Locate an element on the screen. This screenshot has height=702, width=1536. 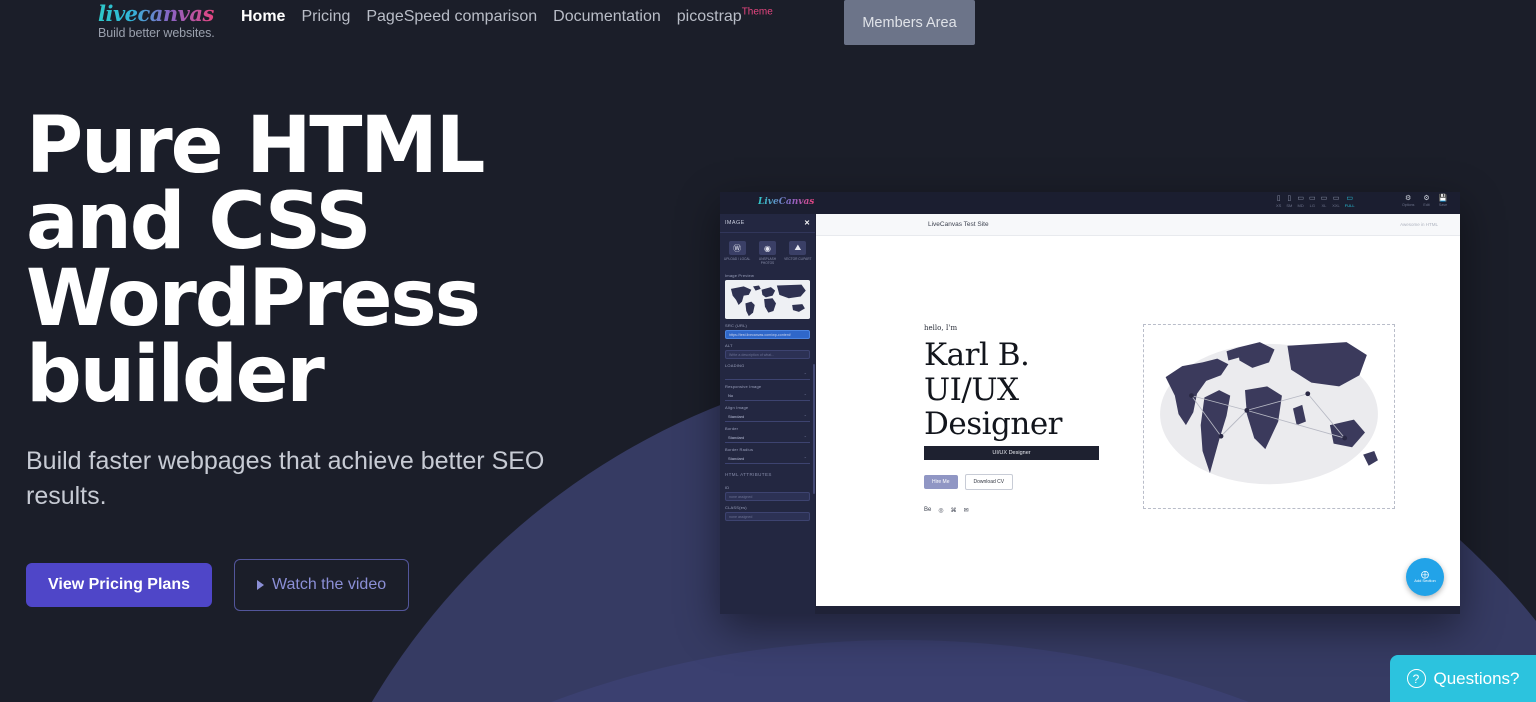
preview-name: Karl B. UI/UX Designer is located at coordinates (1011, 390).